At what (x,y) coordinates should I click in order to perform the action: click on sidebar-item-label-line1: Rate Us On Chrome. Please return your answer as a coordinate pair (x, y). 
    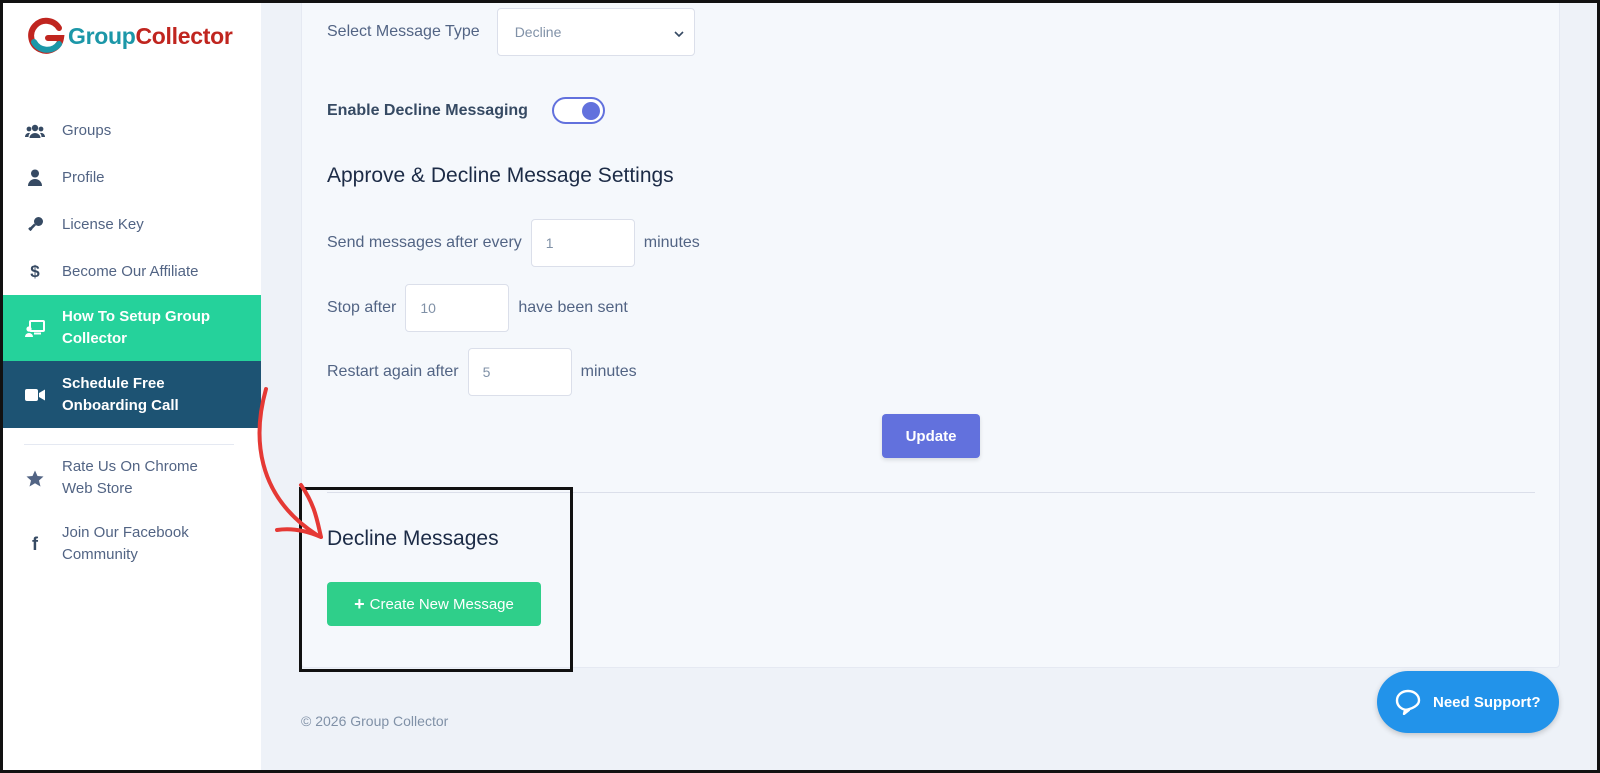
    Looking at the image, I should click on (130, 466).